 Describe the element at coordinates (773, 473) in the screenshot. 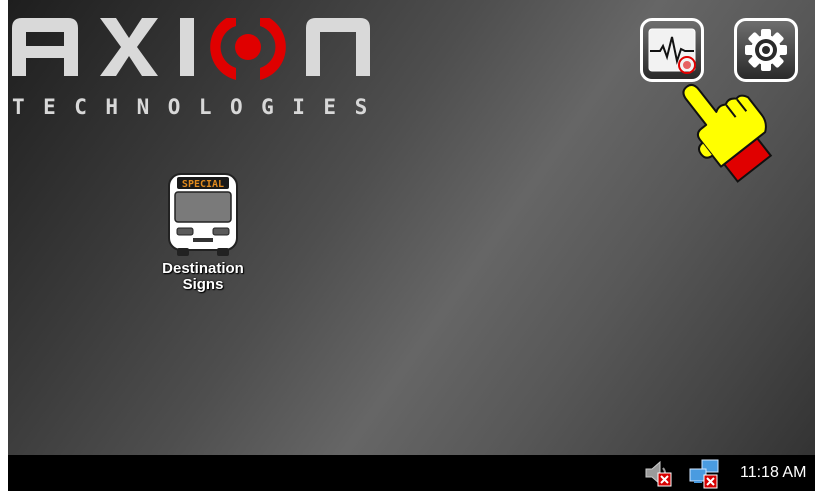

I see `taskbar-clock: 11:18 AM` at that location.